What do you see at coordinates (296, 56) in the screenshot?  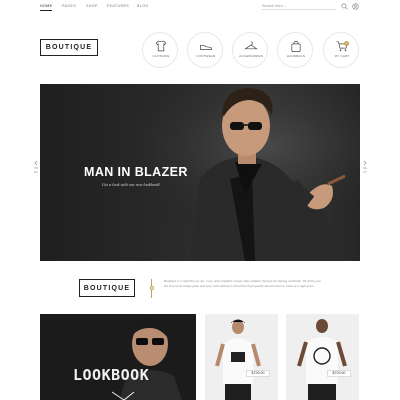 I see `category-label: HANDBAGS` at bounding box center [296, 56].